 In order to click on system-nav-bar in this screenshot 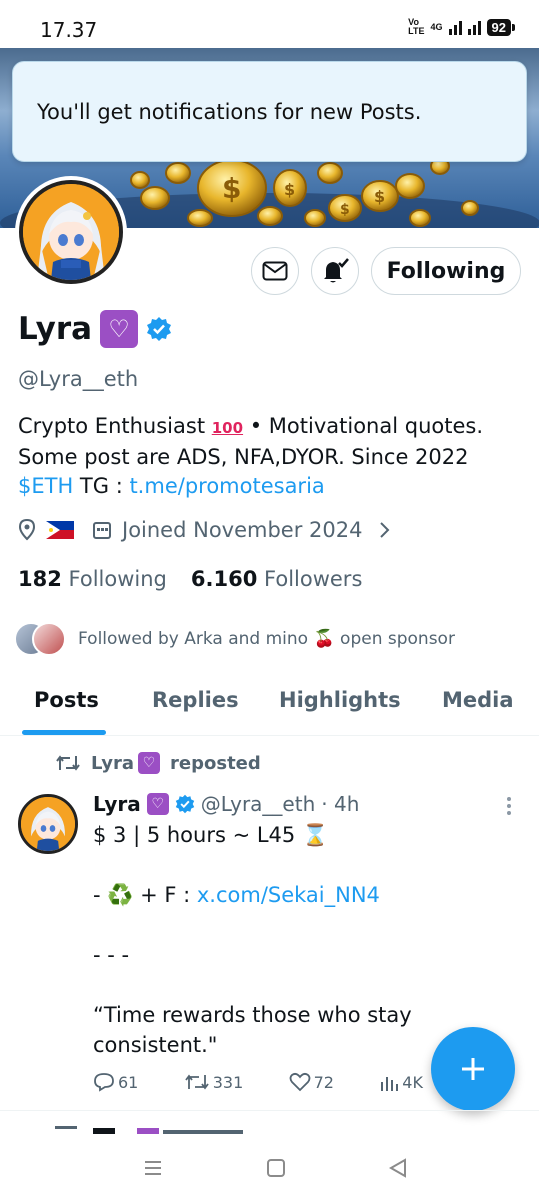, I will do `click(269, 1168)`.